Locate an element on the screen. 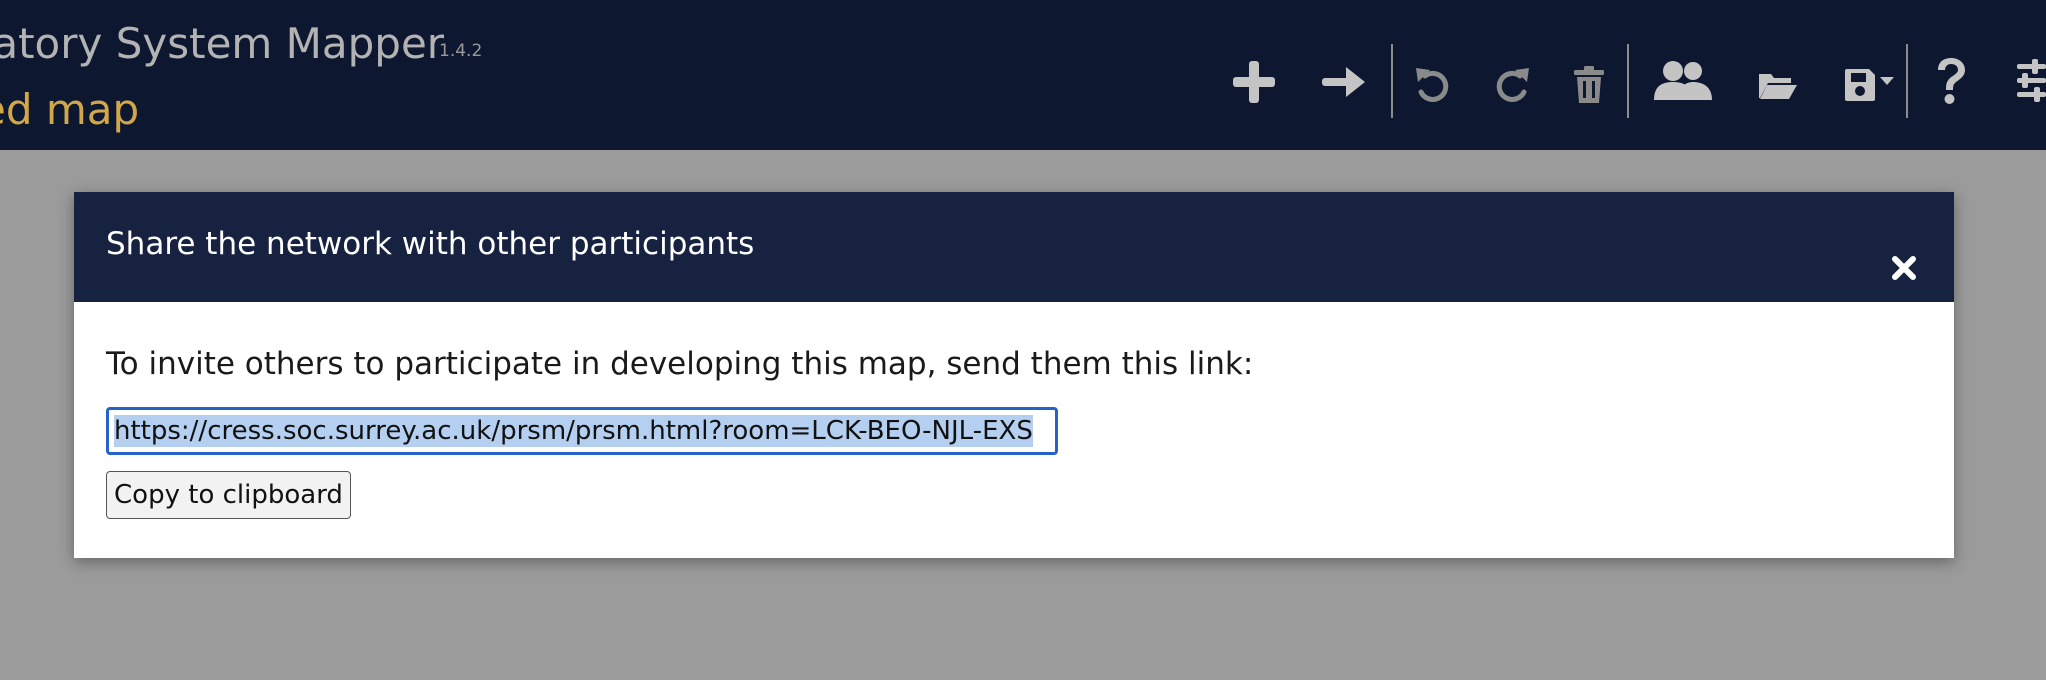  app-version: 1.4.2 is located at coordinates (461, 51).